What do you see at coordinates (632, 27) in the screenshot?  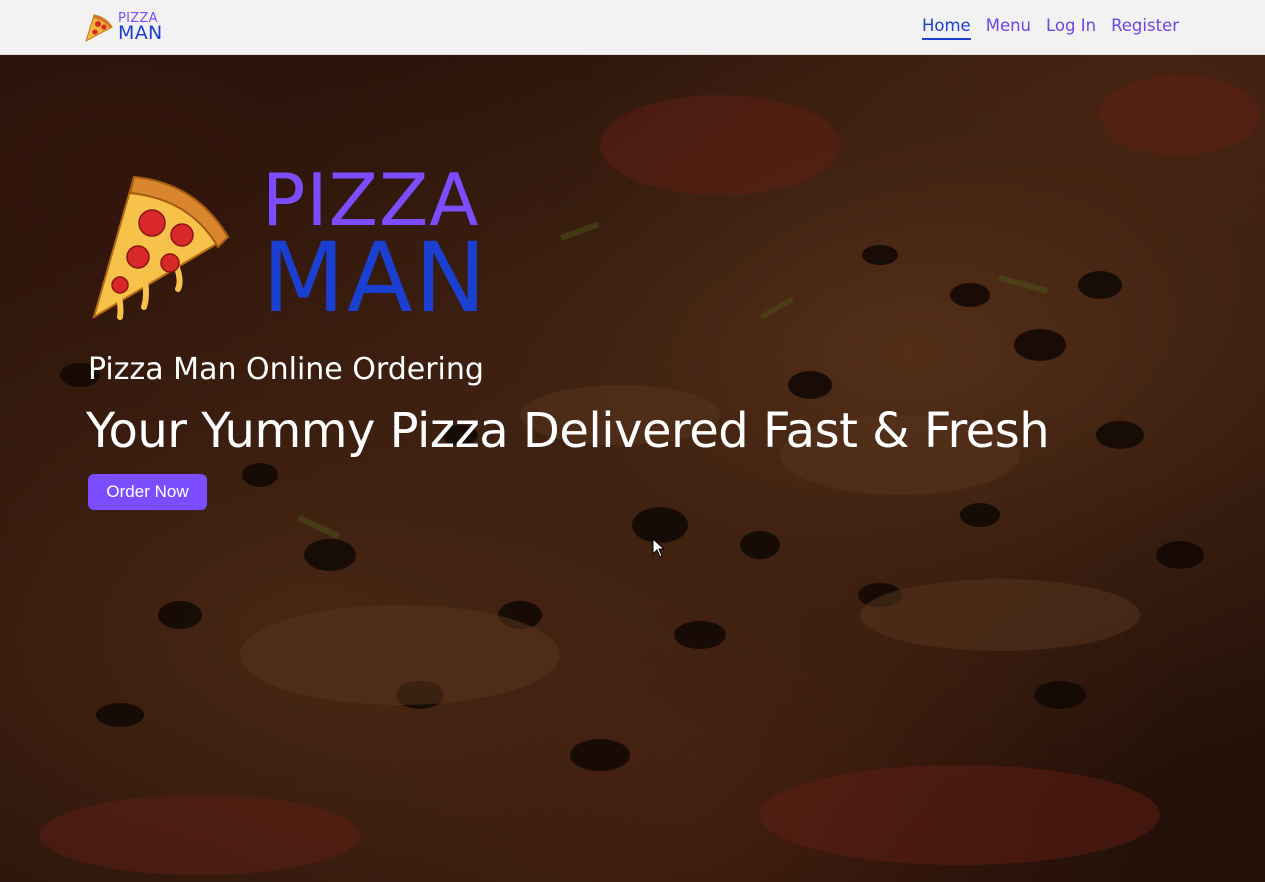 I see `navbar: PIZZA MAN Home Menu Log In Register` at bounding box center [632, 27].